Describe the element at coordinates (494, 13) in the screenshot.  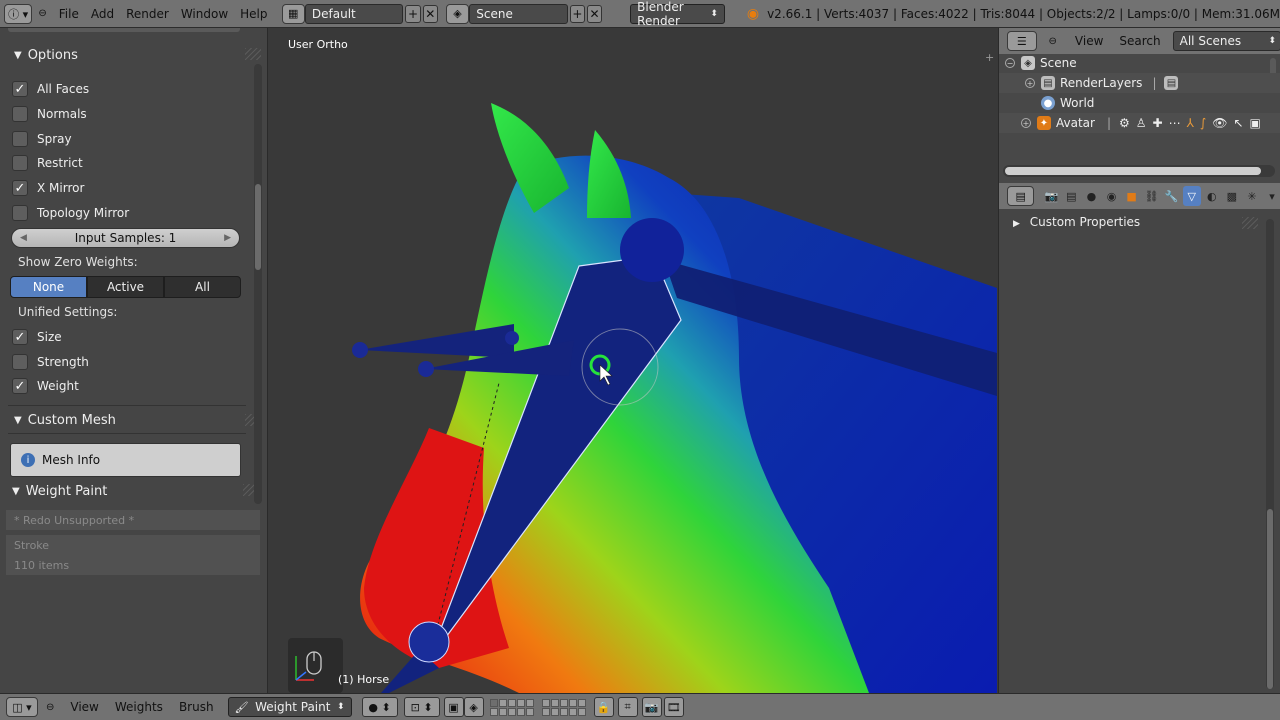
I see `scene-name: Scene` at that location.